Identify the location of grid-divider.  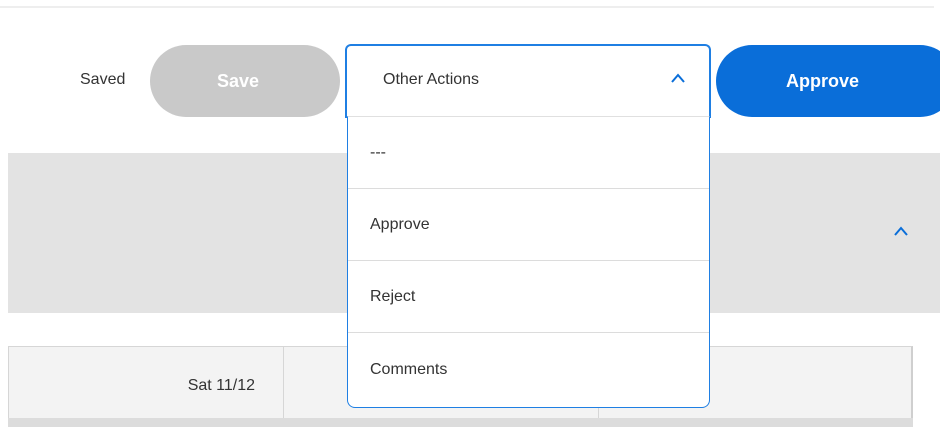
(460, 422).